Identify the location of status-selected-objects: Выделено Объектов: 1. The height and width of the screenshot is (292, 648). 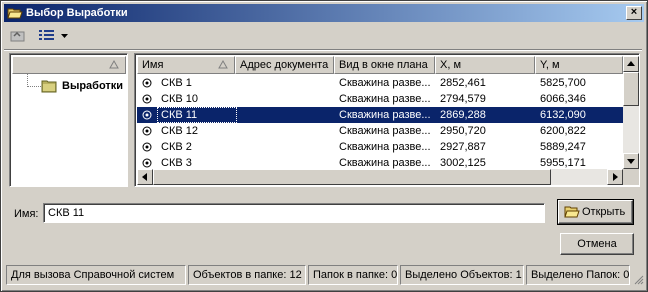
(462, 275).